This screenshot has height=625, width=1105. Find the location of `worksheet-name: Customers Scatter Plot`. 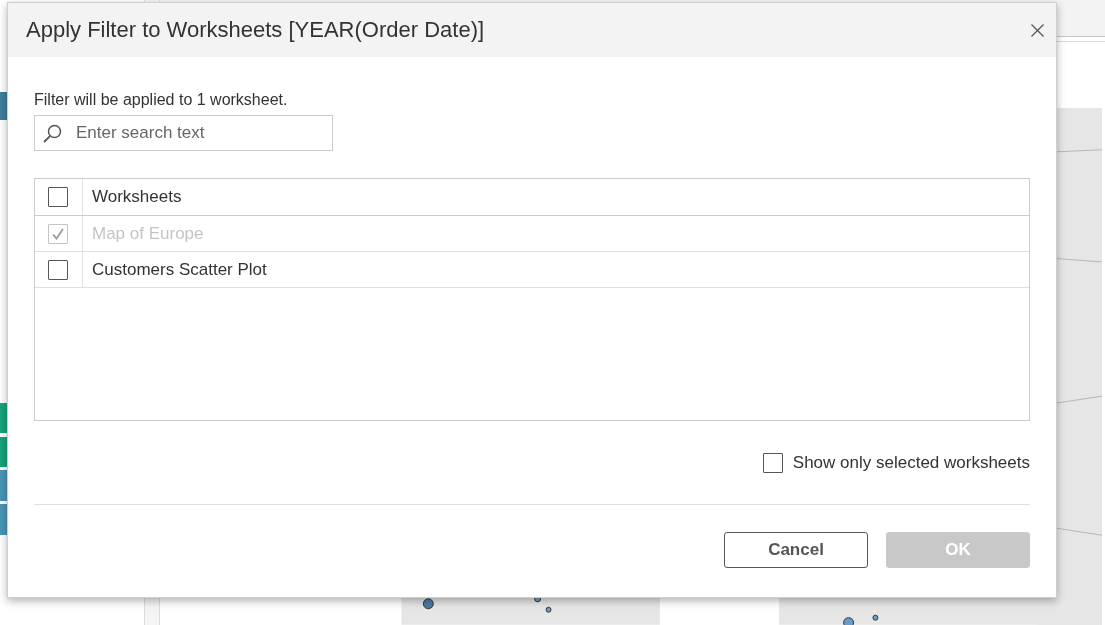

worksheet-name: Customers Scatter Plot is located at coordinates (179, 269).